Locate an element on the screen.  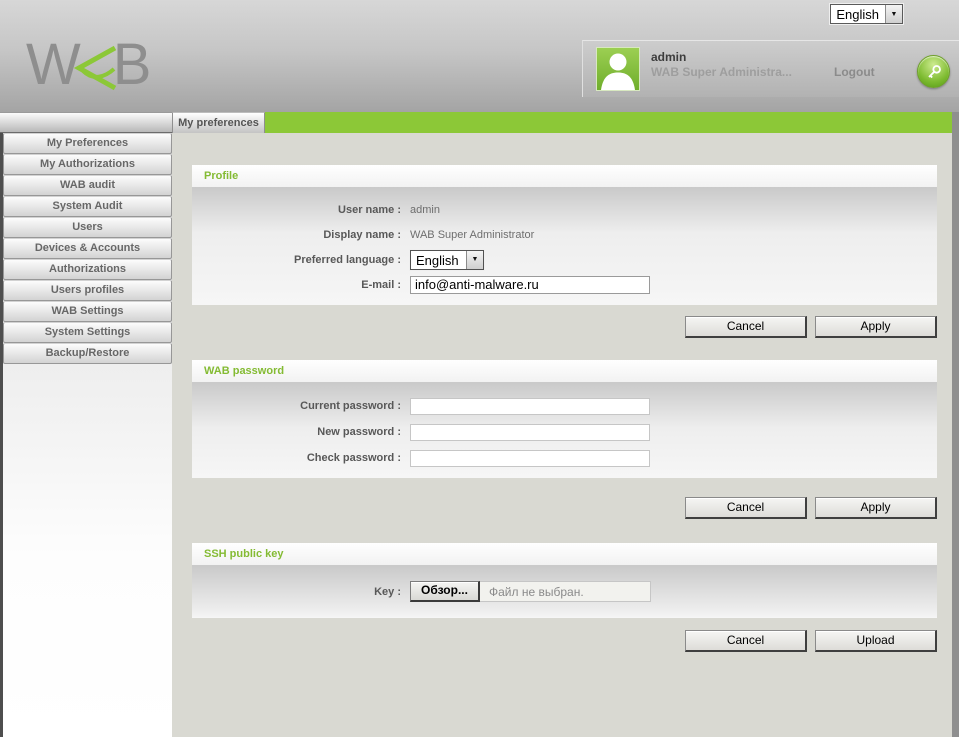
sidebar-item-users-profiles: Users profiles is located at coordinates (87, 290).